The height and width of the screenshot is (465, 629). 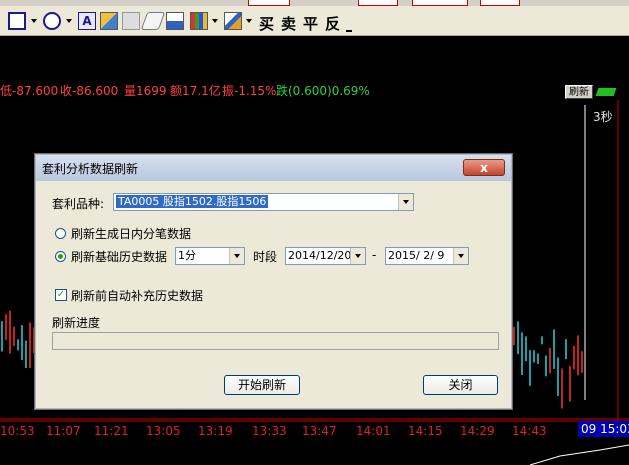 I want to click on period-value: 1分, so click(x=187, y=255).